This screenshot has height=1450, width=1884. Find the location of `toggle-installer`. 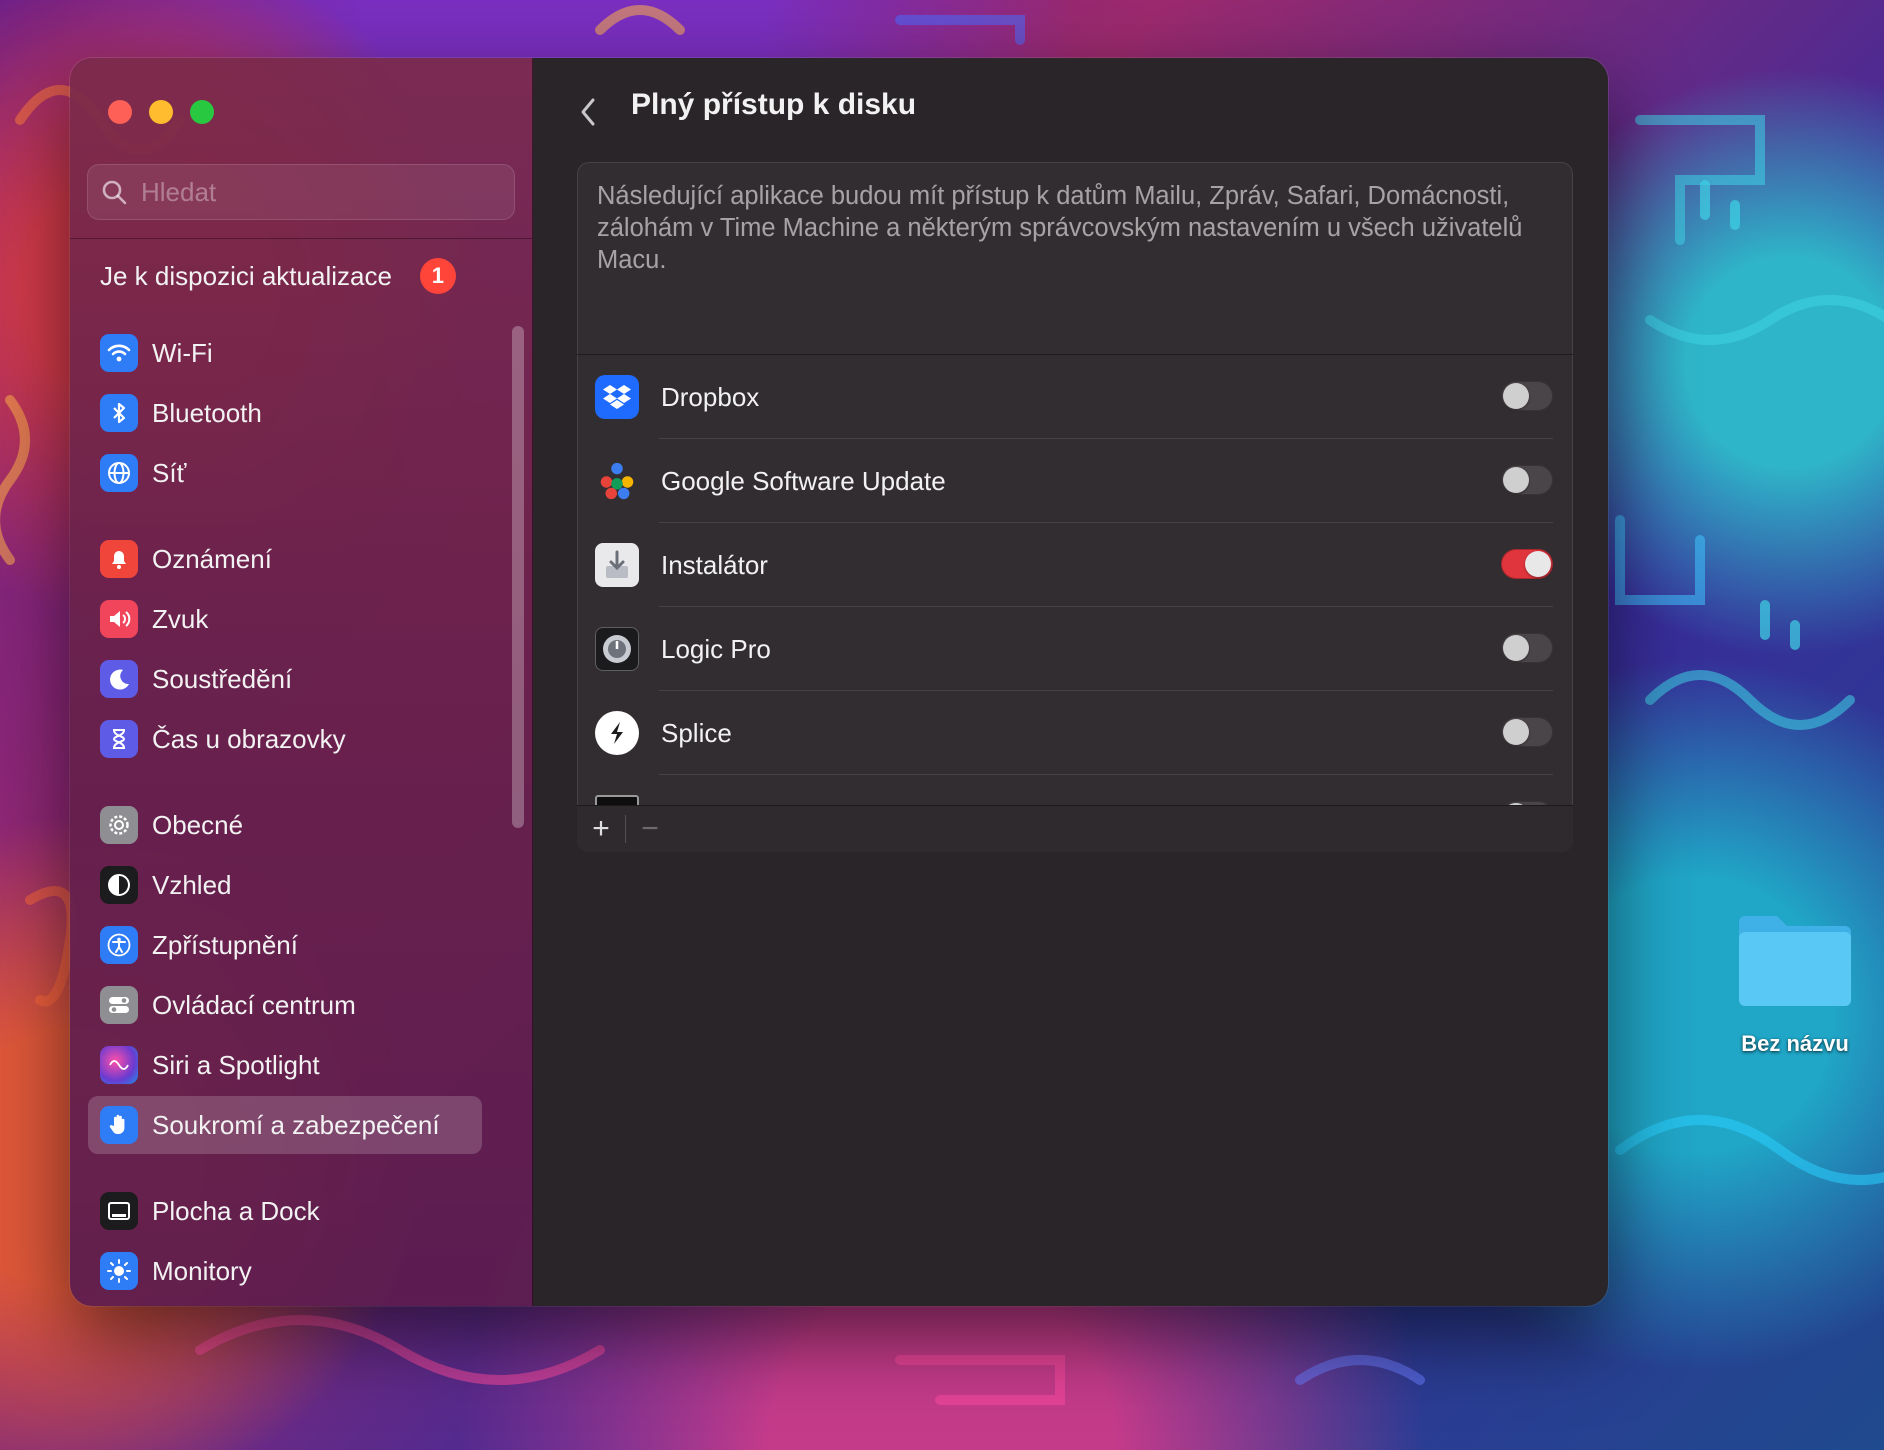

toggle-installer is located at coordinates (1527, 564).